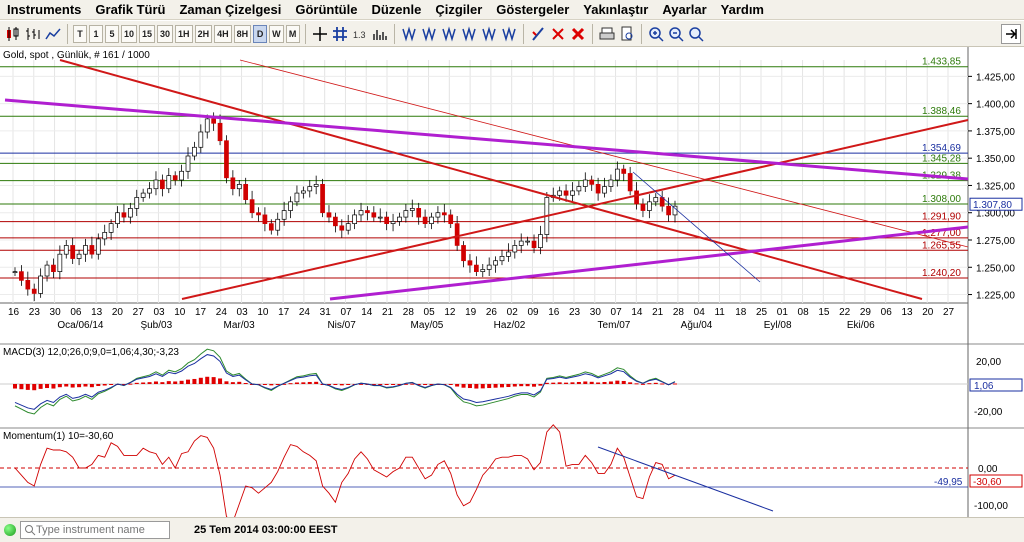  Describe the element at coordinates (684, 9) in the screenshot. I see `menu-8: Ayarlar` at that location.